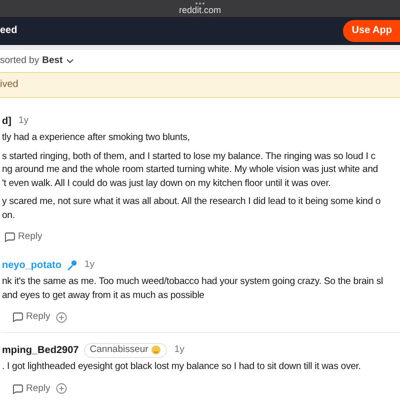 This screenshot has height=400, width=400. What do you see at coordinates (37, 61) in the screenshot?
I see `sort-dropdown: sorted by Best` at bounding box center [37, 61].